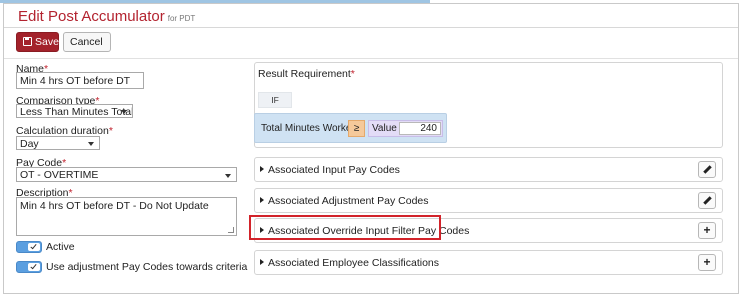  I want to click on description-textarea: Min 4 hrs OT before DT - Do Not Update, so click(126, 216).